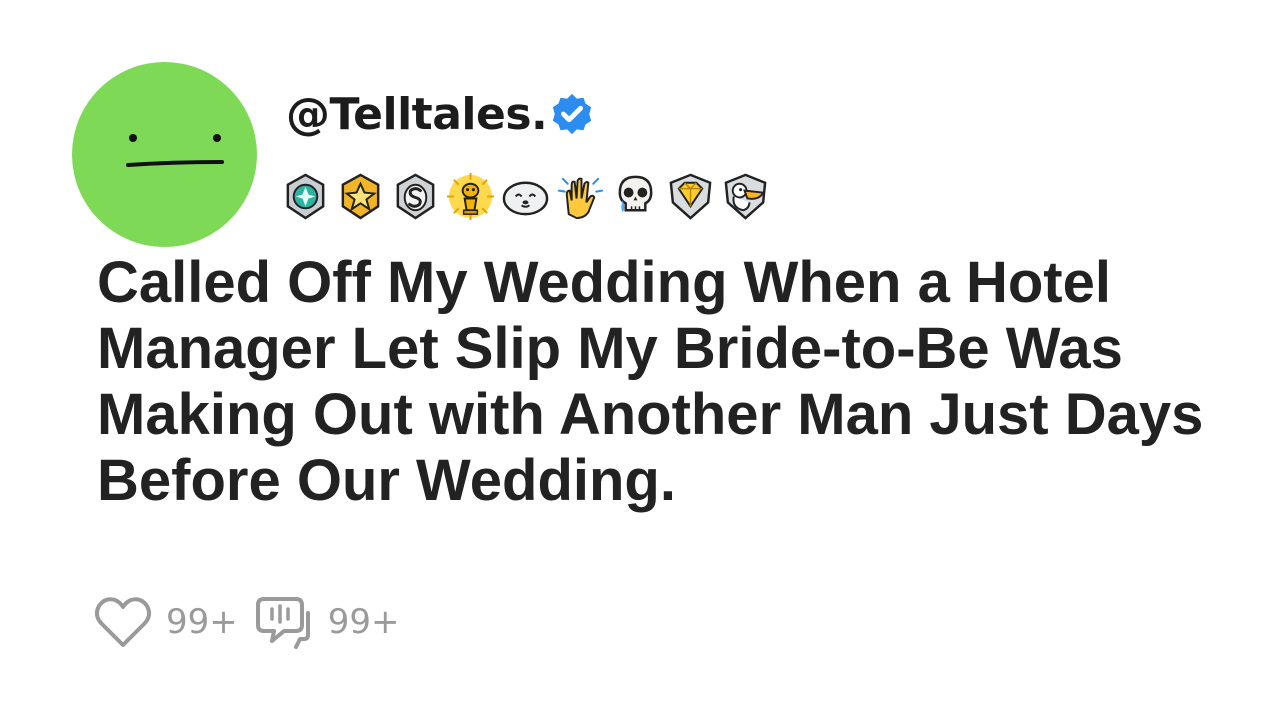 This screenshot has height=720, width=1280. Describe the element at coordinates (202, 622) in the screenshot. I see `likes-count: 99+` at that location.